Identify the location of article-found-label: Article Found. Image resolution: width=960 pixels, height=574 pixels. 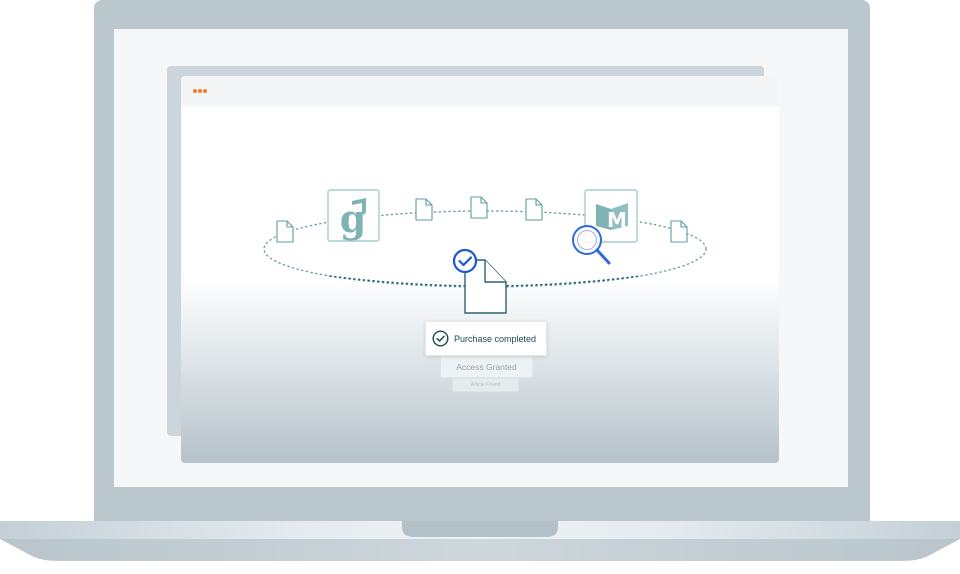
(485, 385).